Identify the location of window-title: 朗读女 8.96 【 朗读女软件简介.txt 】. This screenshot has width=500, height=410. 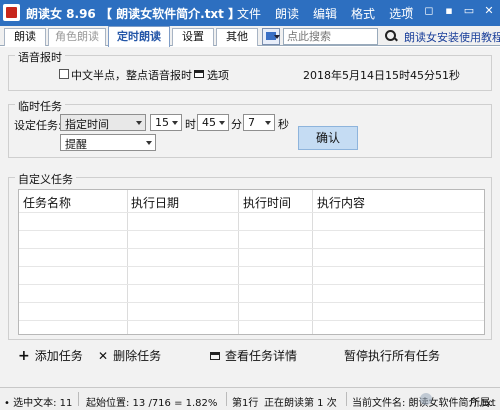
(133, 14).